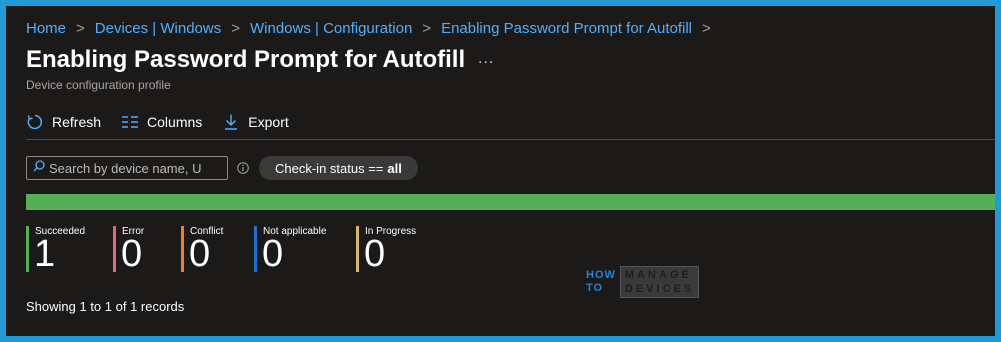 The image size is (1001, 342). I want to click on columns-button: Columns, so click(161, 122).